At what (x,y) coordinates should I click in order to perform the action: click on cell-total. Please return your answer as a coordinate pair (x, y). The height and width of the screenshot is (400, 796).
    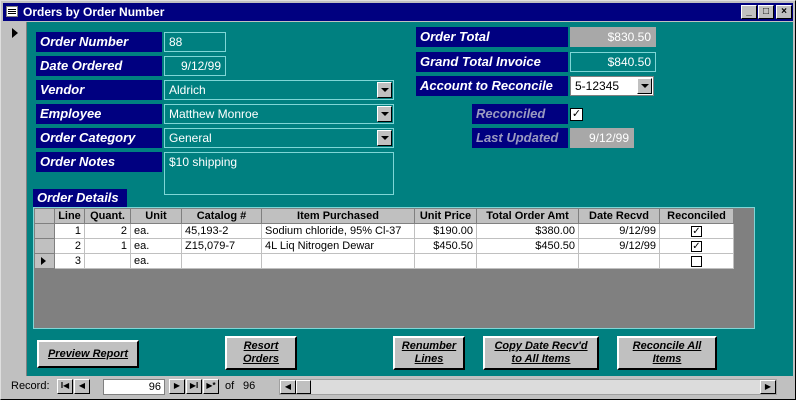
    Looking at the image, I should click on (527, 261).